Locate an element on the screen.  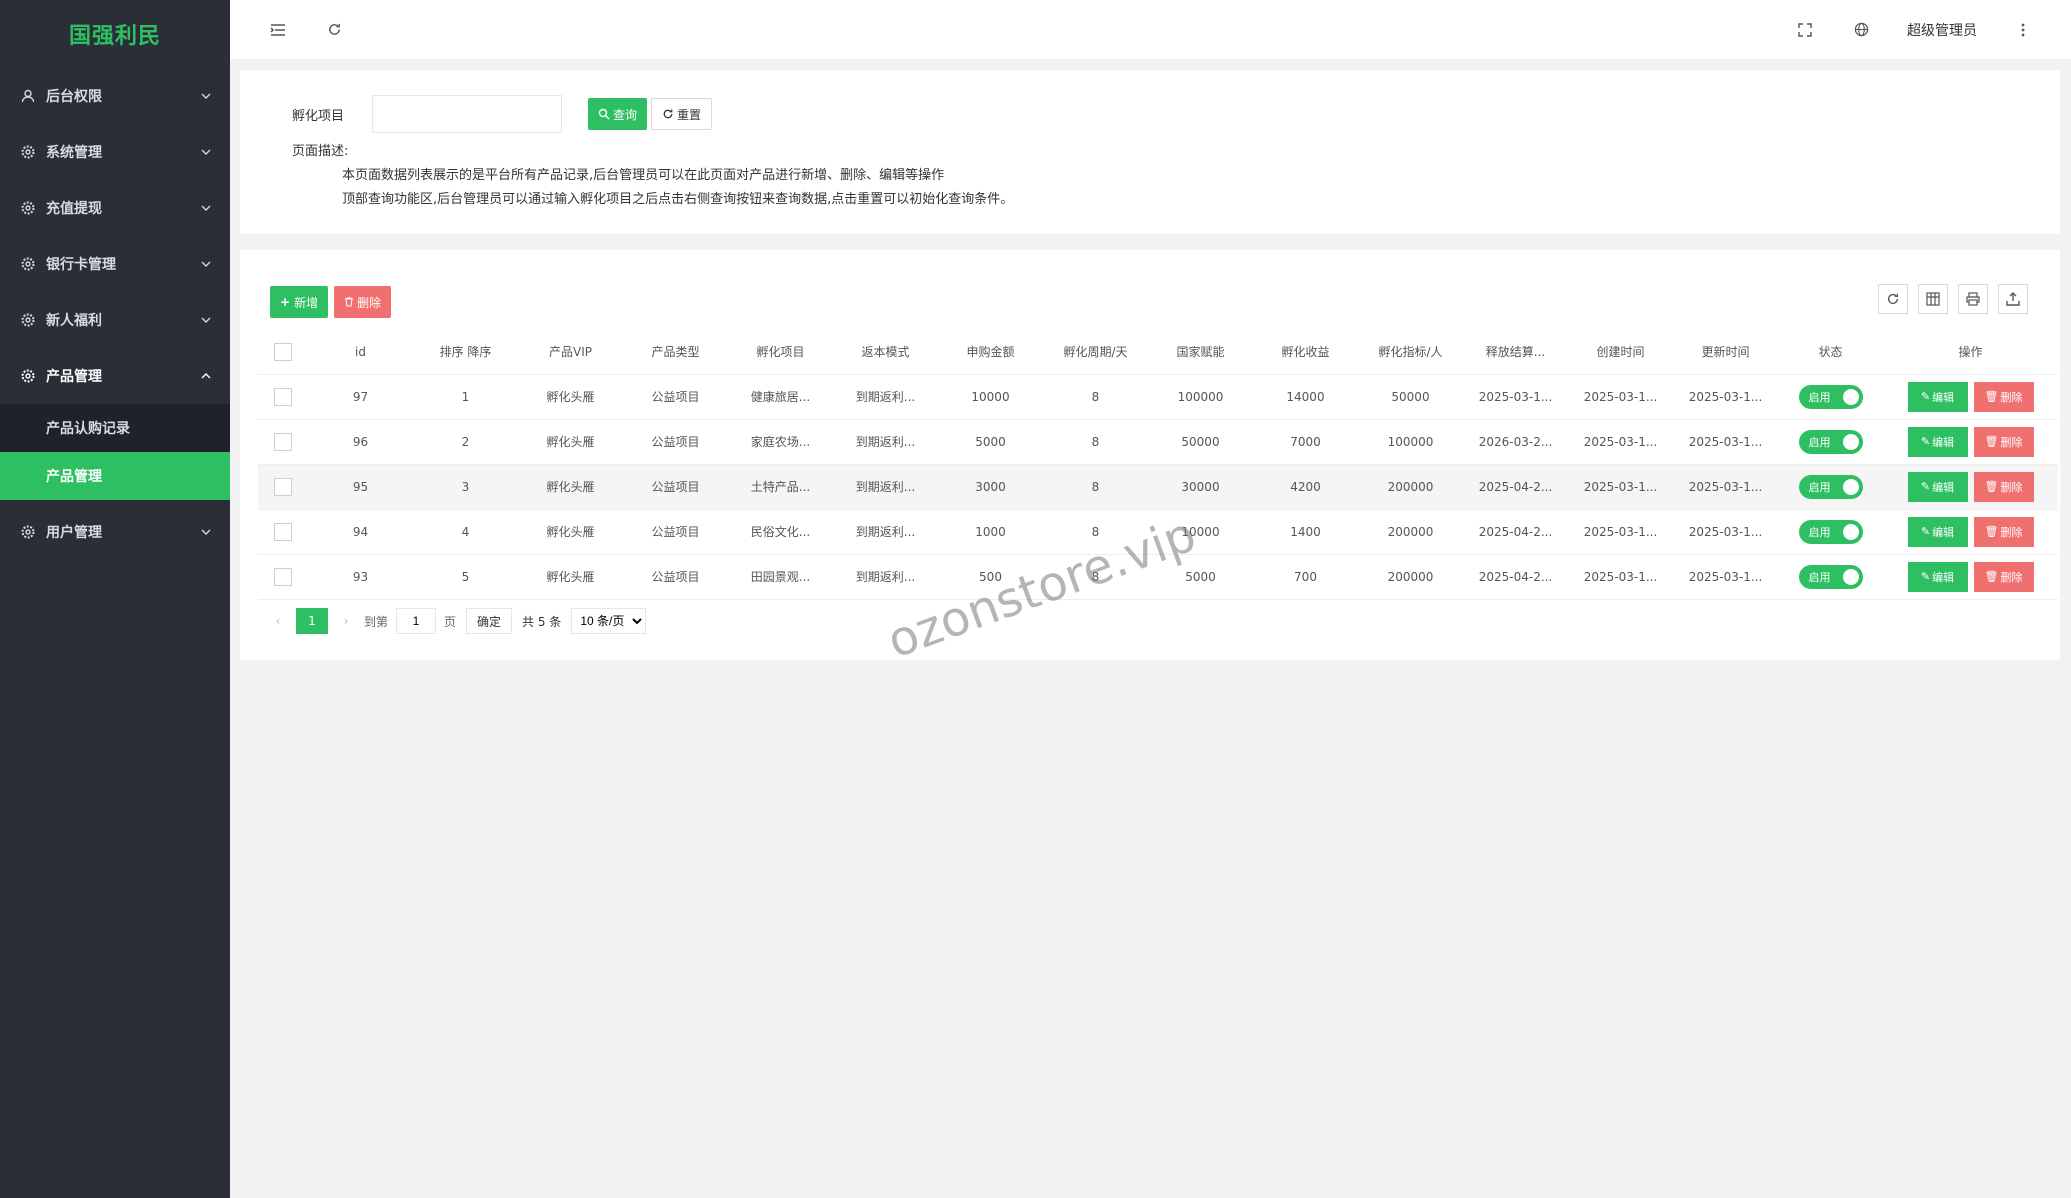
print-icon is located at coordinates (1973, 299).